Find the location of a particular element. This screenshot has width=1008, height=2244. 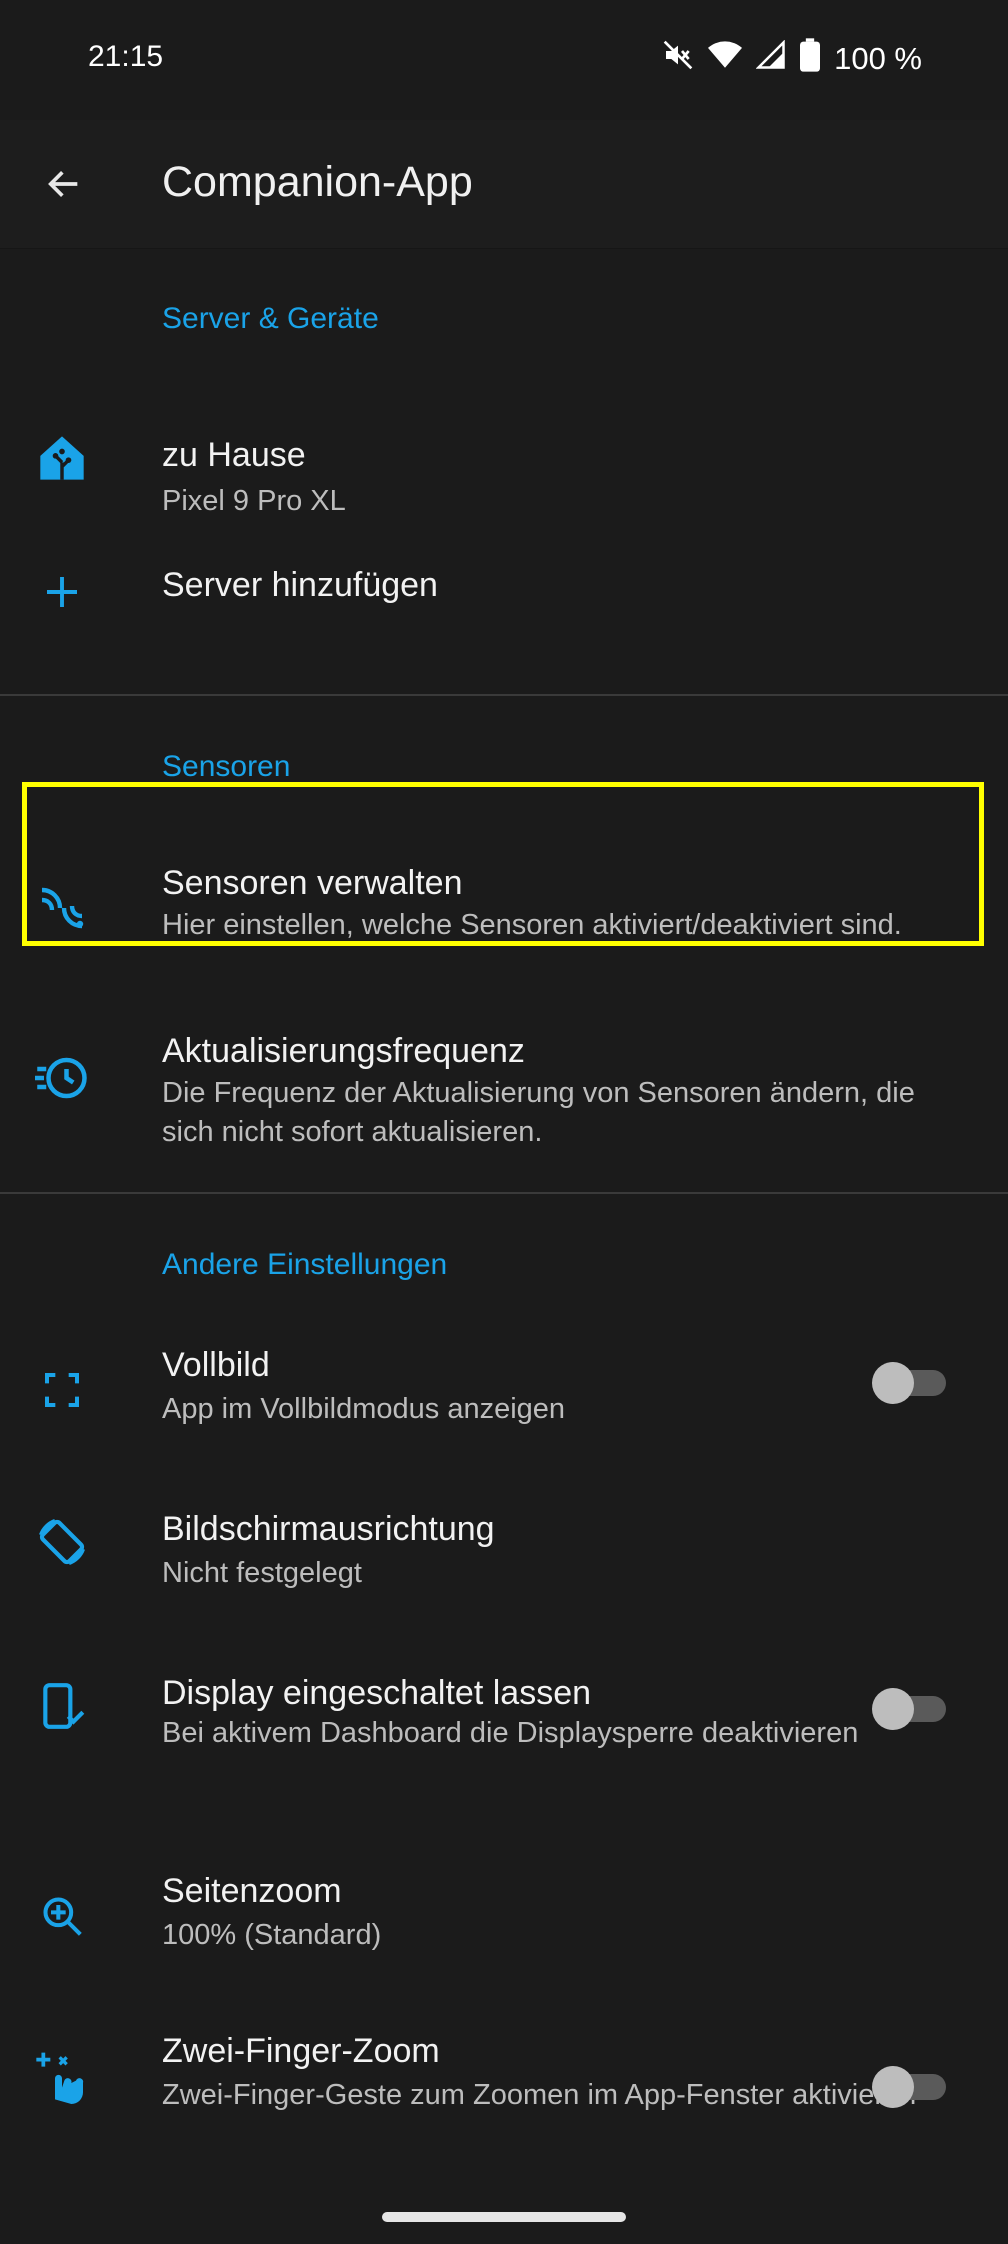

phone-check-icon is located at coordinates (62, 1706).